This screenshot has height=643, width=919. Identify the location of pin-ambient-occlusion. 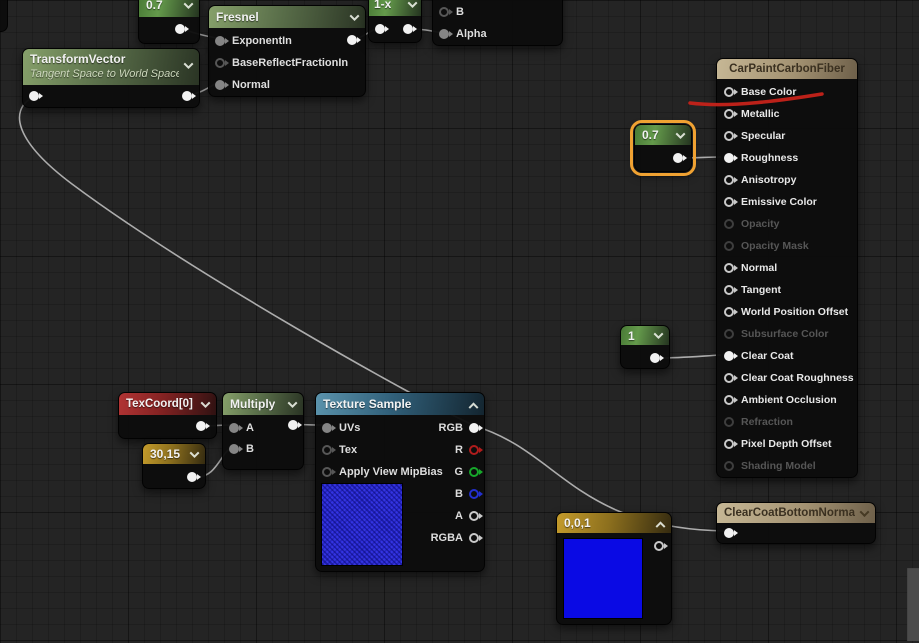
(729, 400).